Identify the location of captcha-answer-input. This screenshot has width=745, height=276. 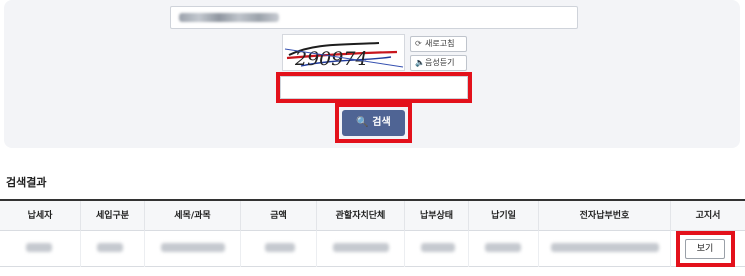
(374, 87).